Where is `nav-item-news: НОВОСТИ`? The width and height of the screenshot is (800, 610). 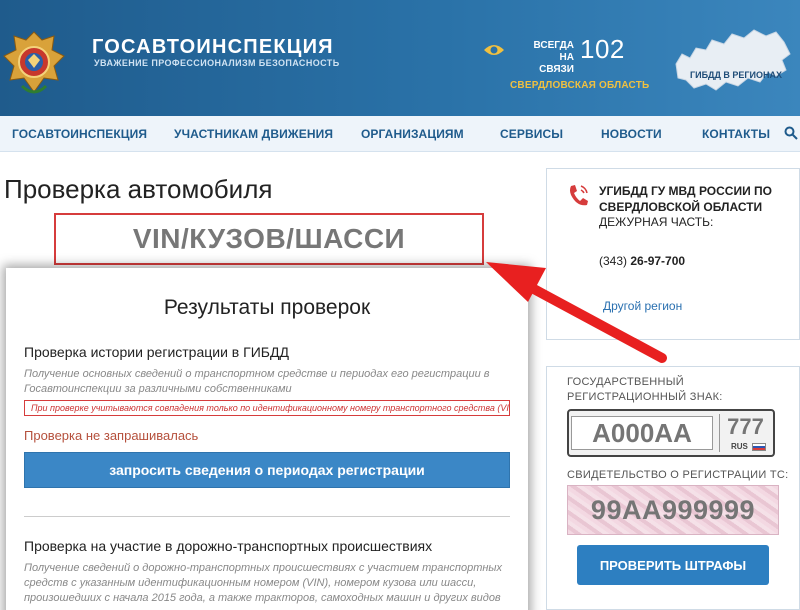 nav-item-news: НОВОСТИ is located at coordinates (631, 134).